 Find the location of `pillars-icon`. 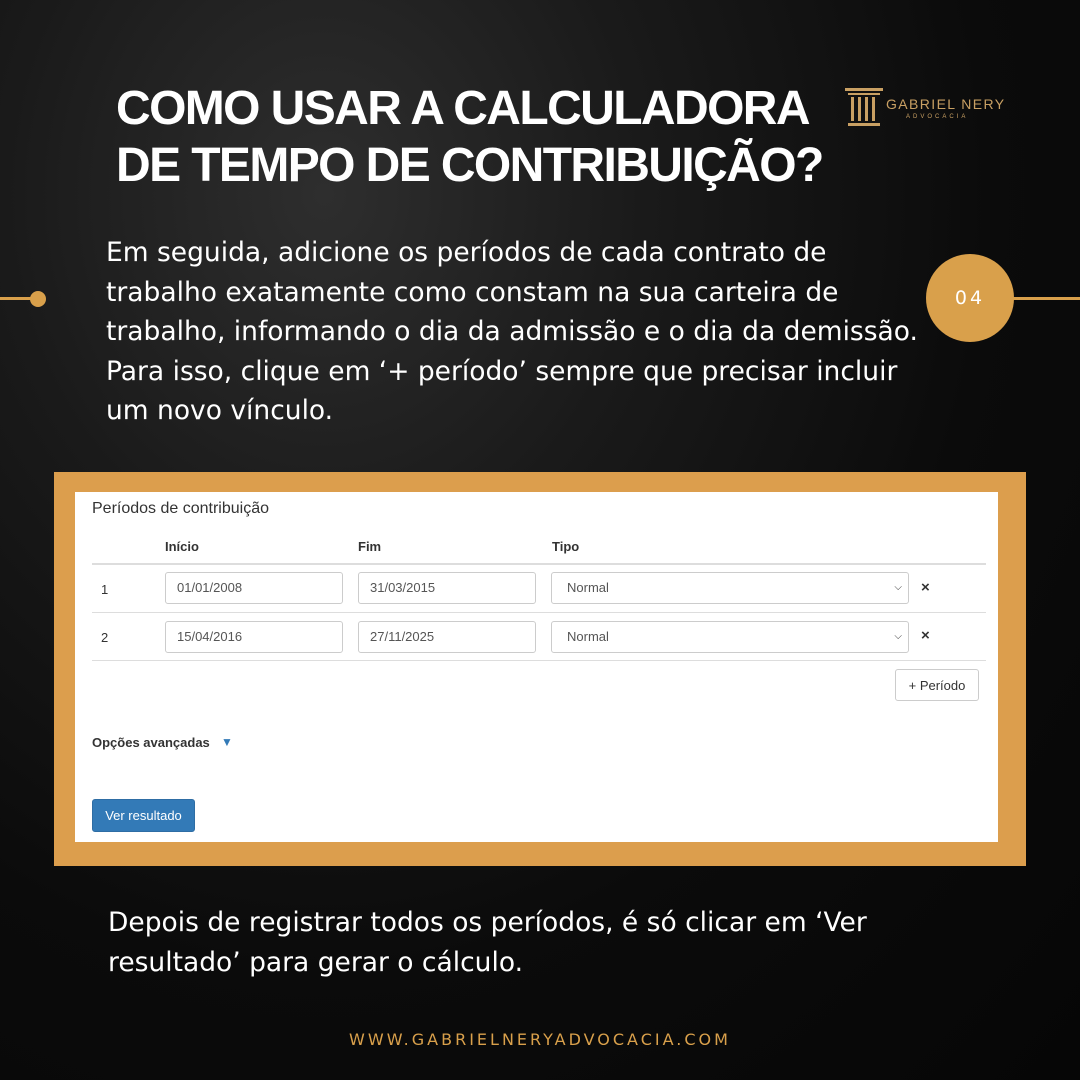

pillars-icon is located at coordinates (864, 107).